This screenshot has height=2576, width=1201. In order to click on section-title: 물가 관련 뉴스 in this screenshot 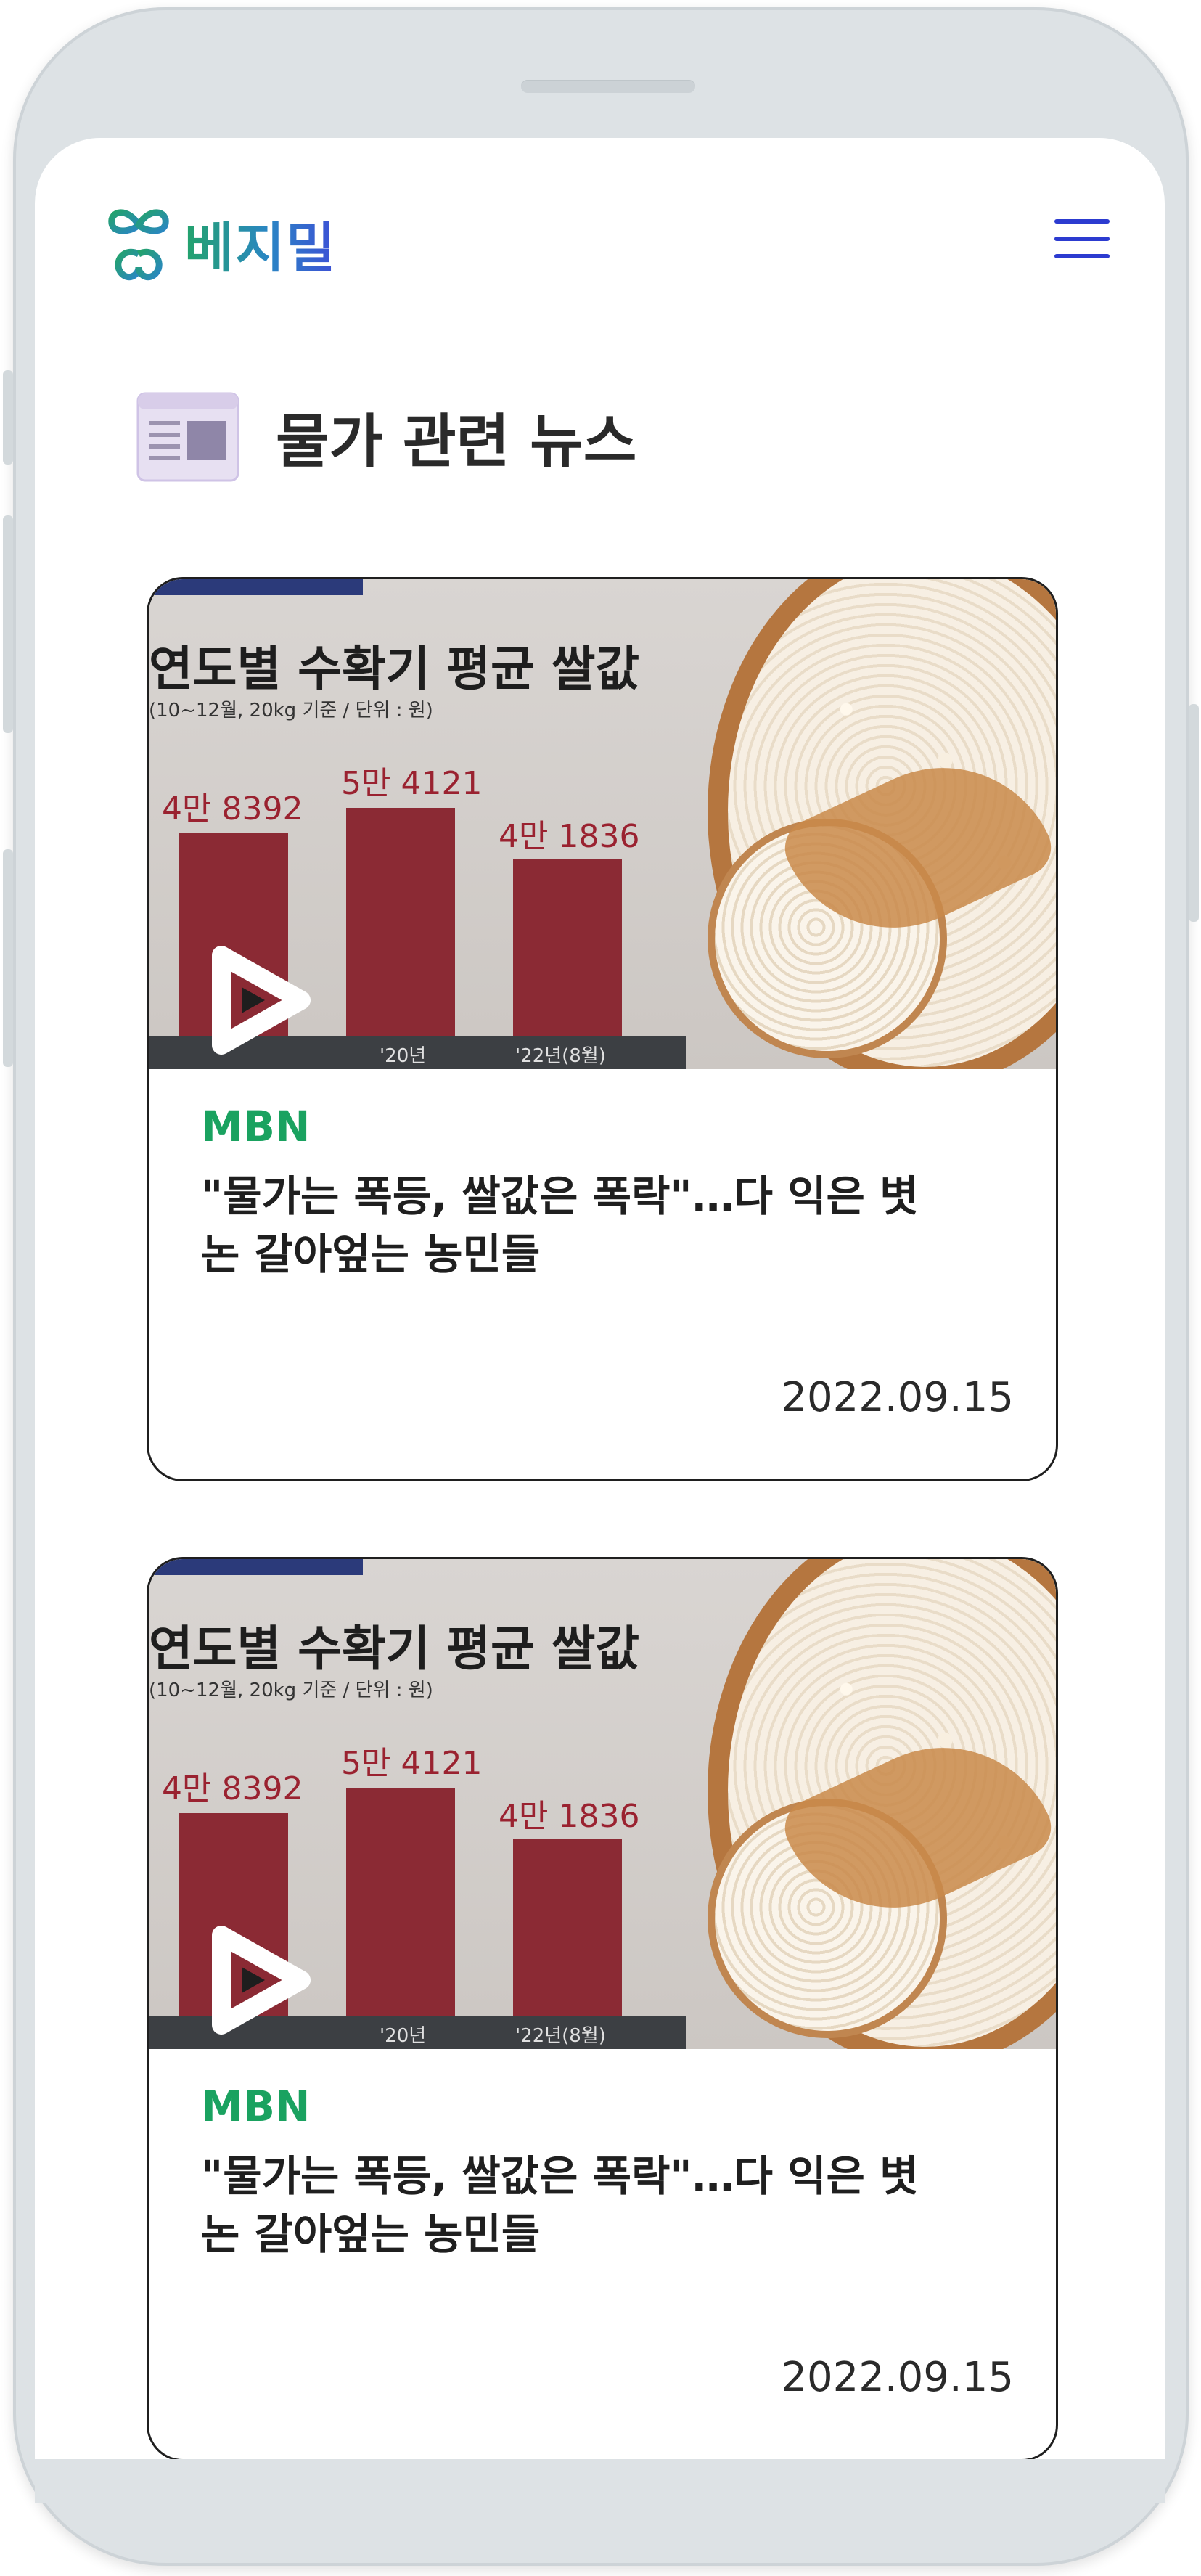, I will do `click(456, 442)`.